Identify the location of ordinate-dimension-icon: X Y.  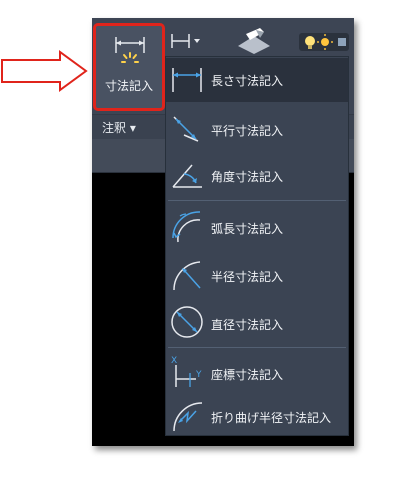
(186, 371).